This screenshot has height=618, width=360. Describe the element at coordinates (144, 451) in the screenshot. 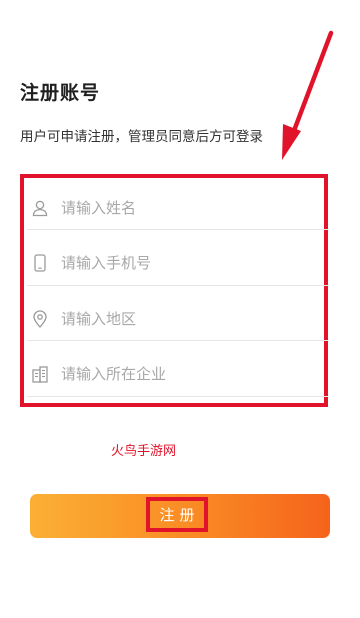

I see `watermark-text: 火鸟手游网` at that location.